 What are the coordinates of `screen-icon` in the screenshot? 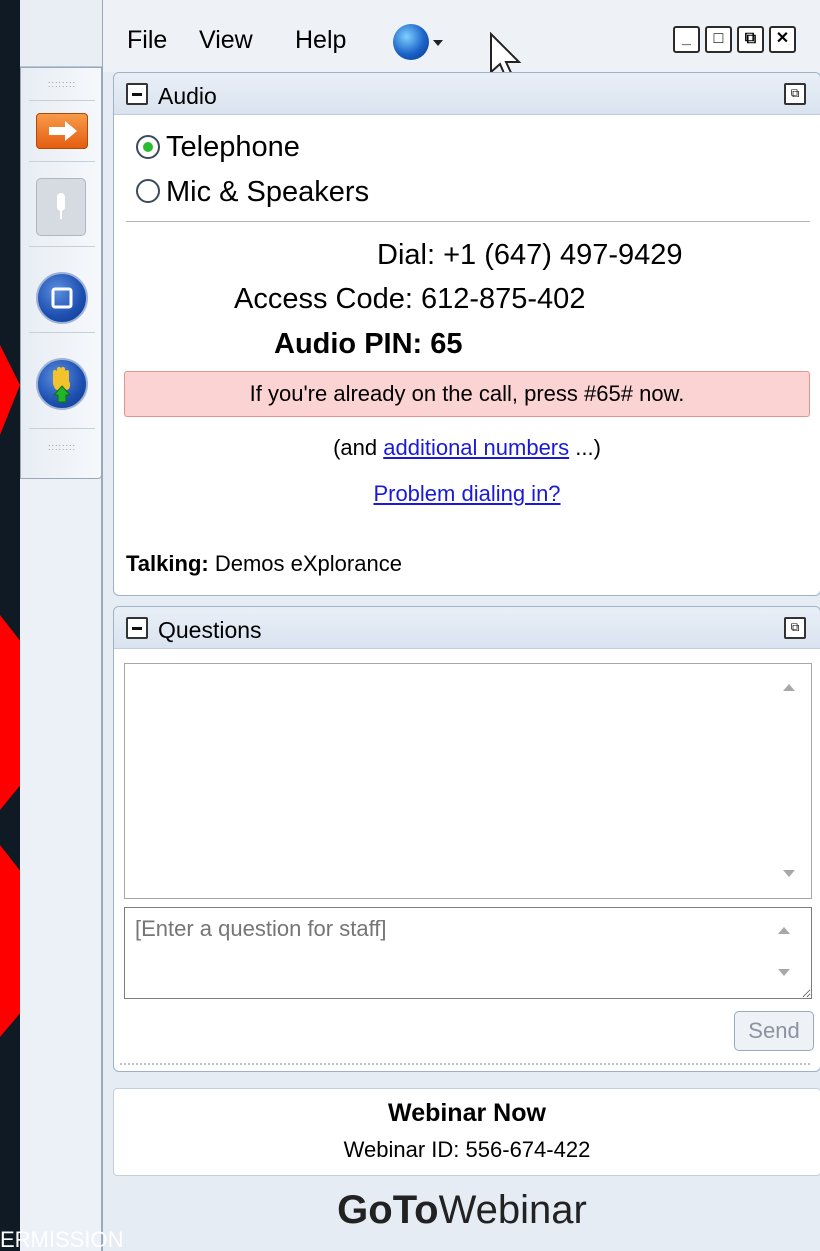 It's located at (62, 298).